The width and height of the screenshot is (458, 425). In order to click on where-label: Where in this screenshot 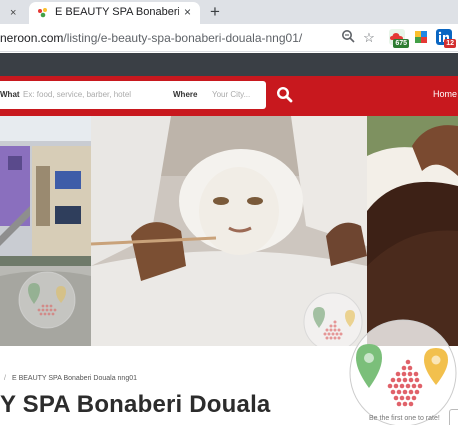, I will do `click(185, 94)`.